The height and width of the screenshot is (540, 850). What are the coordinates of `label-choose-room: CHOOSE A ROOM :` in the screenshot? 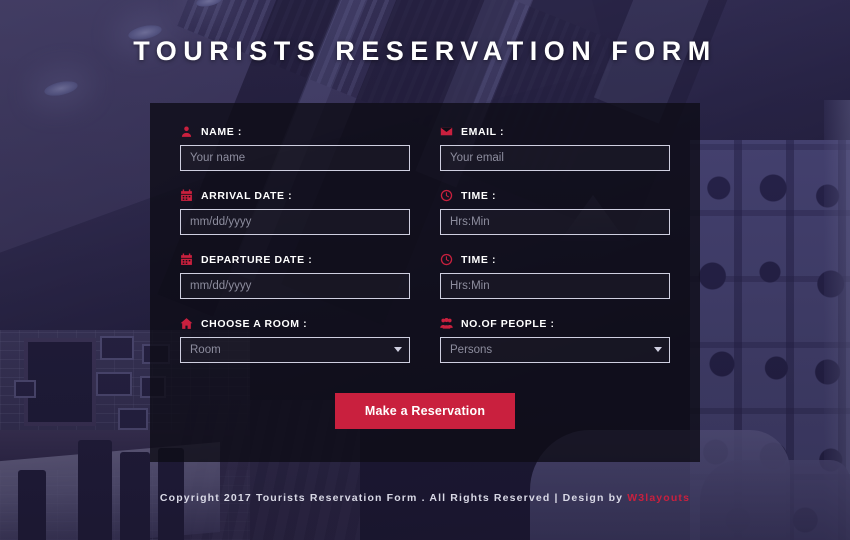 It's located at (295, 323).